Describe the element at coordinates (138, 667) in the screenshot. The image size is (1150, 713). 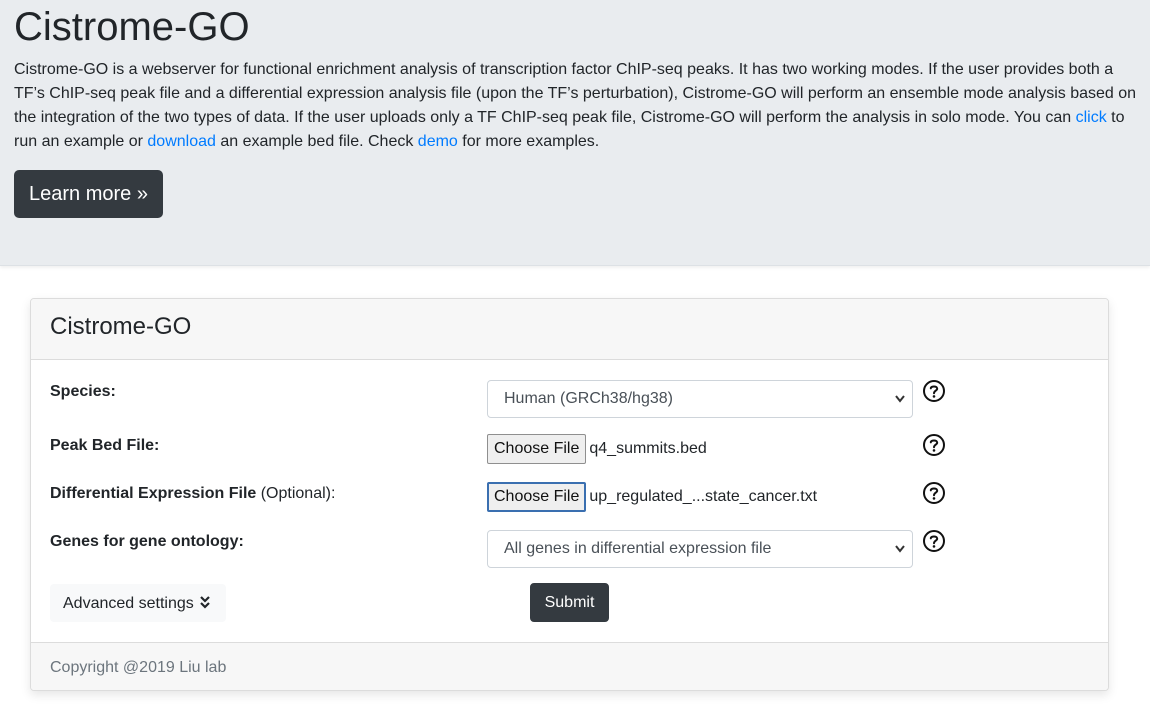
I see `copyright-text: Copyright @2019 Liu lab` at that location.